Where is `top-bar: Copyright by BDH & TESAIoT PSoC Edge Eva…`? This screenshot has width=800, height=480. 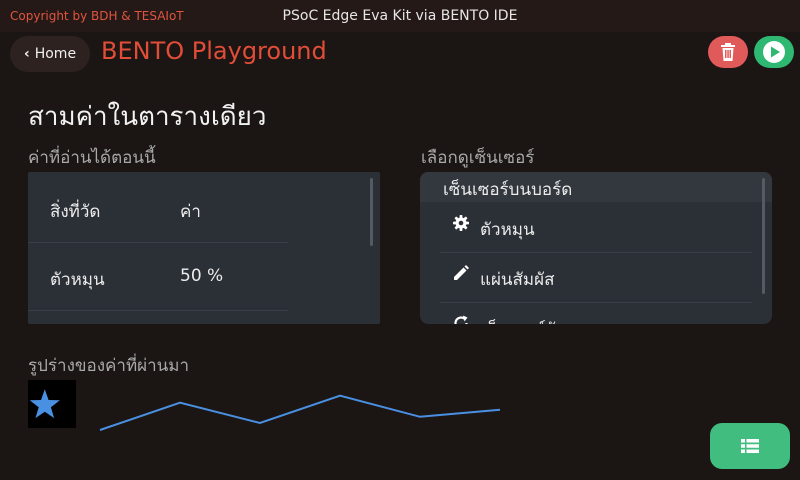
top-bar: Copyright by BDH & TESAIoT PSoC Edge Eva… is located at coordinates (400, 16).